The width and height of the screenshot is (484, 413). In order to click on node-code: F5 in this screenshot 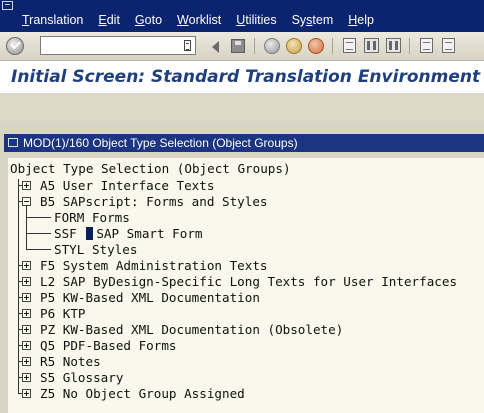, I will do `click(48, 265)`.